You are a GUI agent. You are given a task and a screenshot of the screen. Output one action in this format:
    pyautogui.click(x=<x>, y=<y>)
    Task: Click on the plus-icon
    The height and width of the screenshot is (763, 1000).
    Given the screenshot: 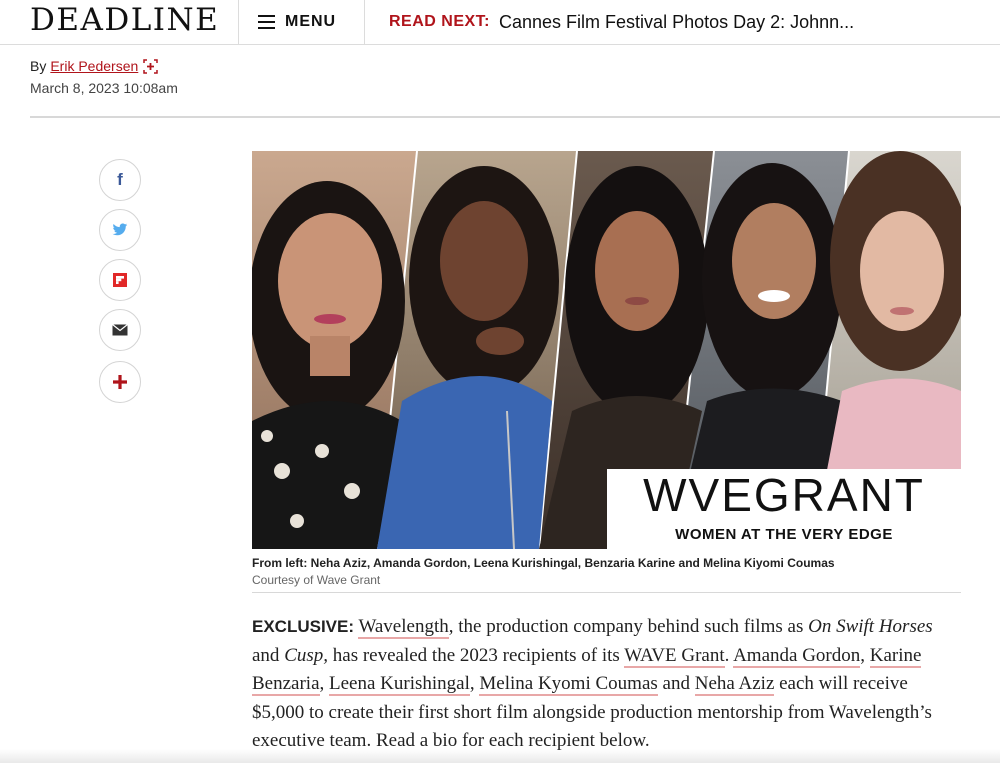 What is the action you would take?
    pyautogui.click(x=120, y=382)
    